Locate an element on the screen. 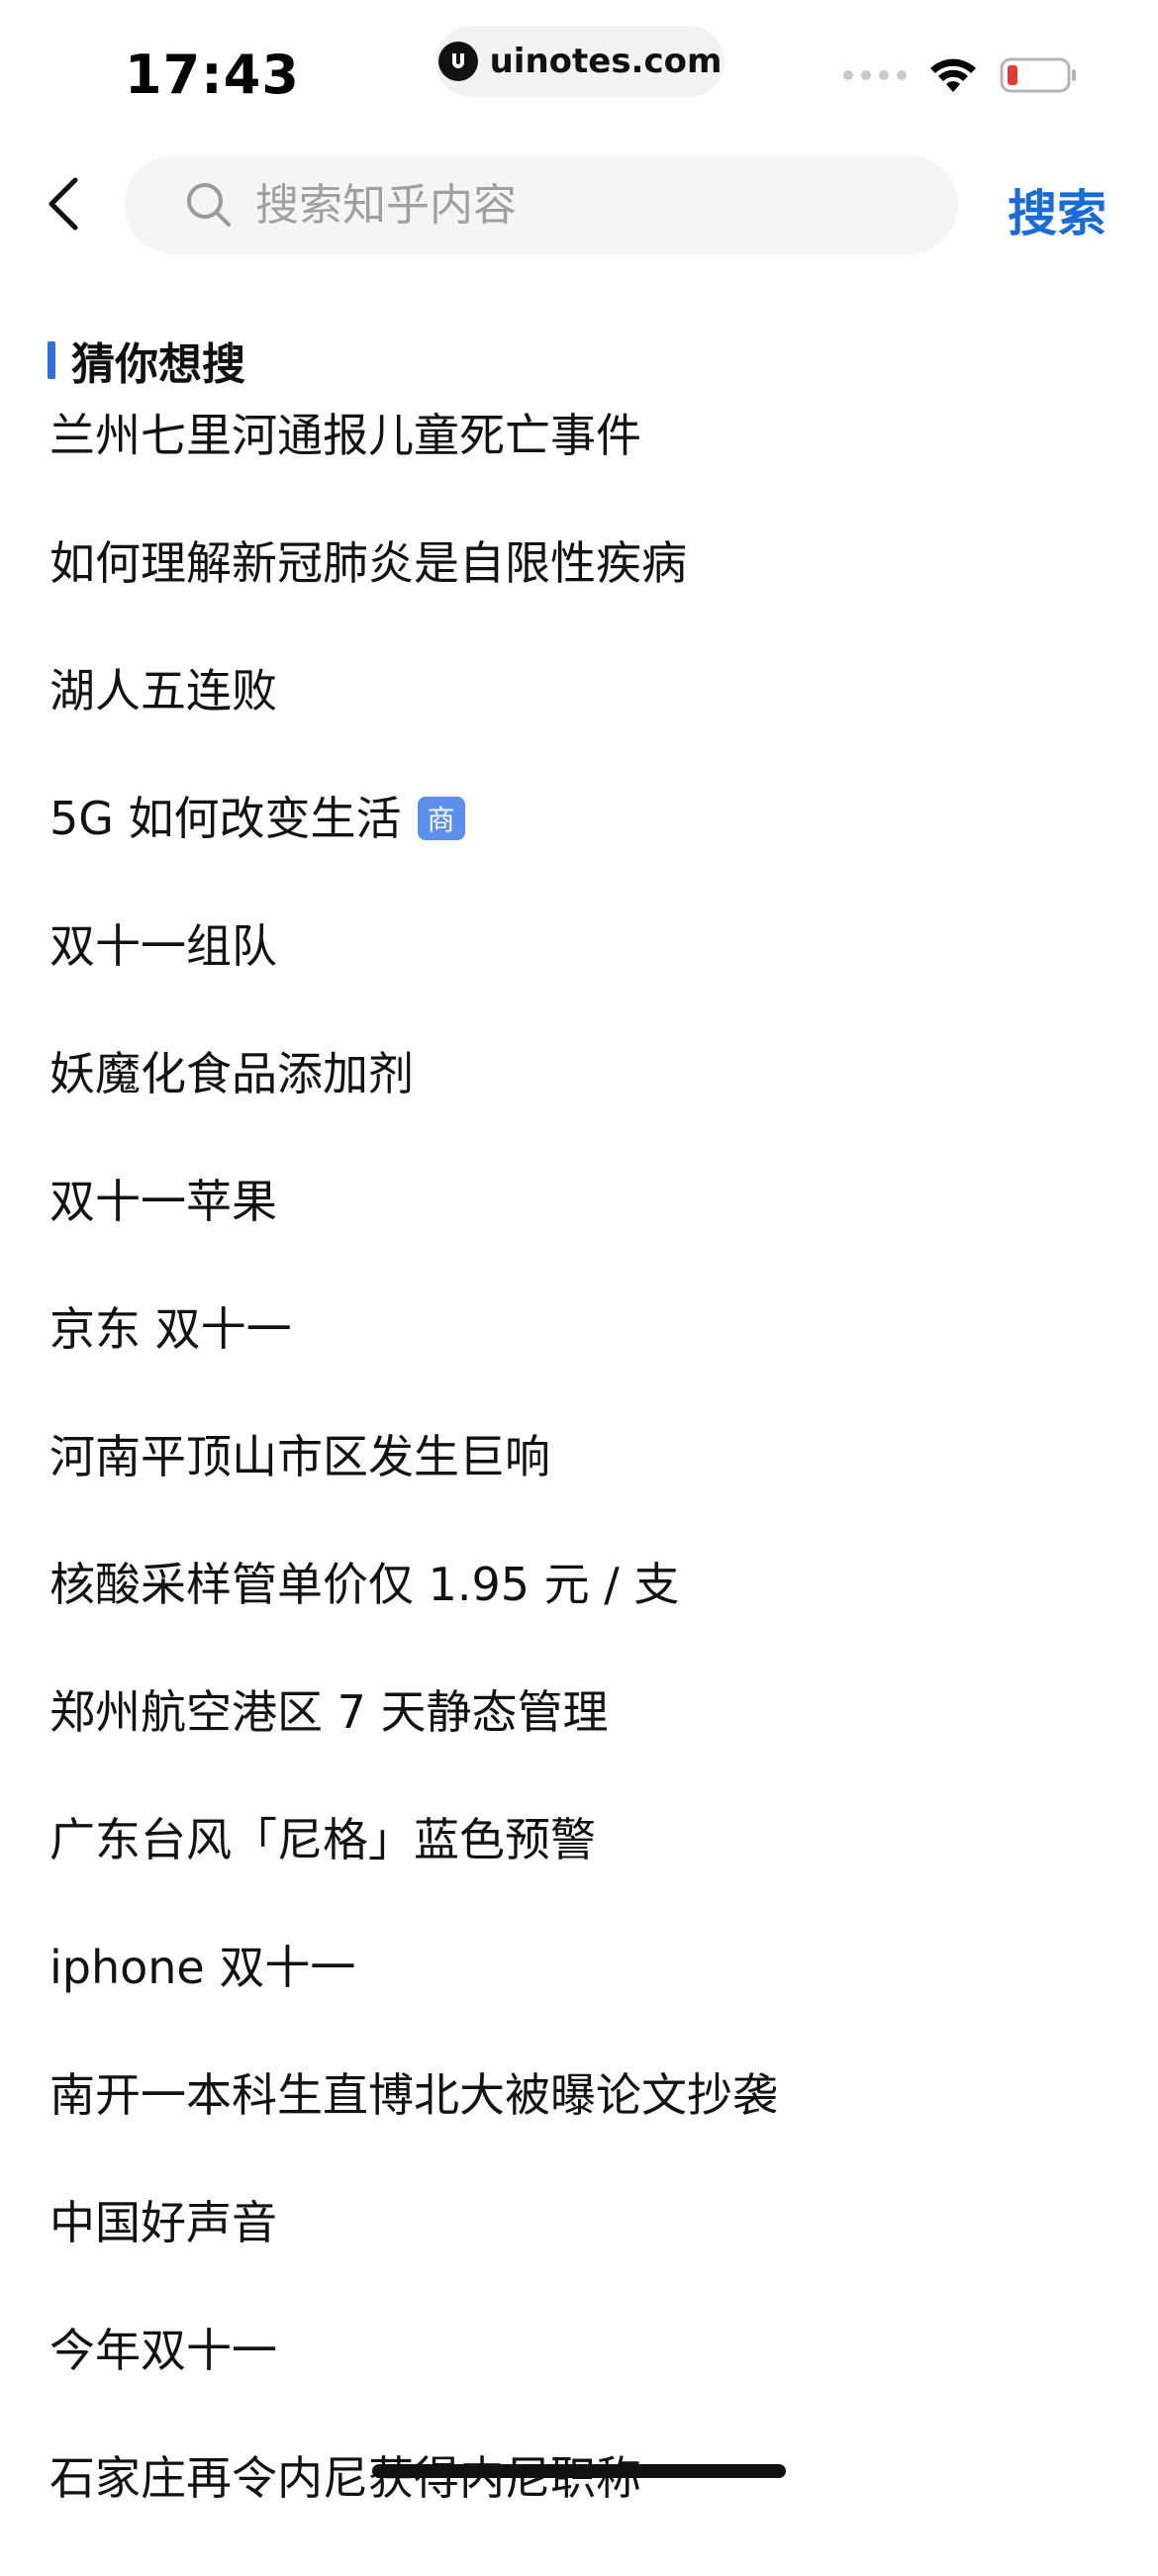  suggestion-item: 广东台风「尼格」蓝色预警 is located at coordinates (583, 1874).